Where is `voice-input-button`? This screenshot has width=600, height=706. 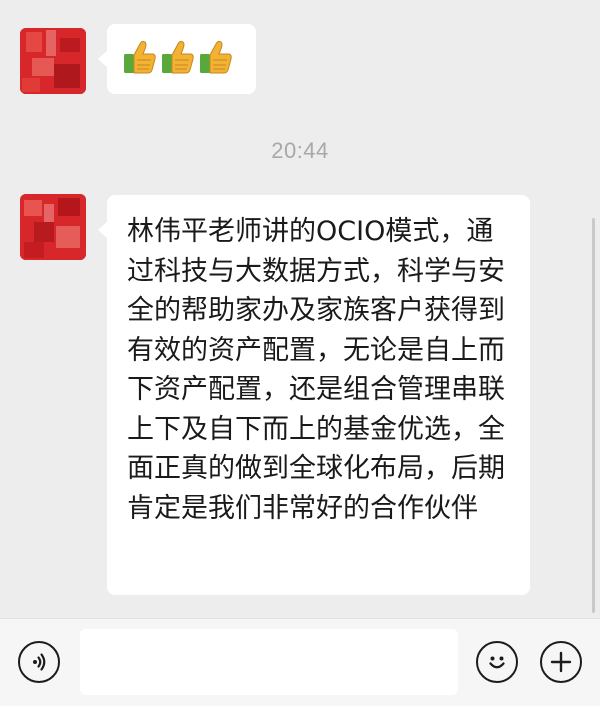
voice-input-button is located at coordinates (39, 662).